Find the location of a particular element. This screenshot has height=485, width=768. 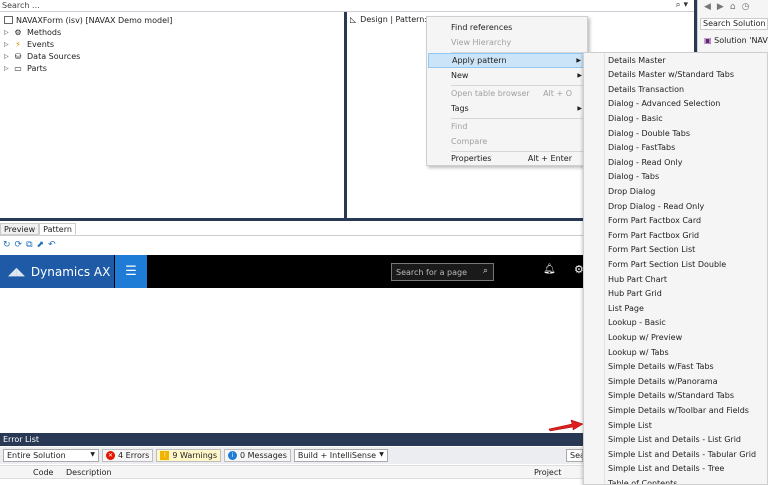

menu-item-new: New ▶ is located at coordinates (507, 75).